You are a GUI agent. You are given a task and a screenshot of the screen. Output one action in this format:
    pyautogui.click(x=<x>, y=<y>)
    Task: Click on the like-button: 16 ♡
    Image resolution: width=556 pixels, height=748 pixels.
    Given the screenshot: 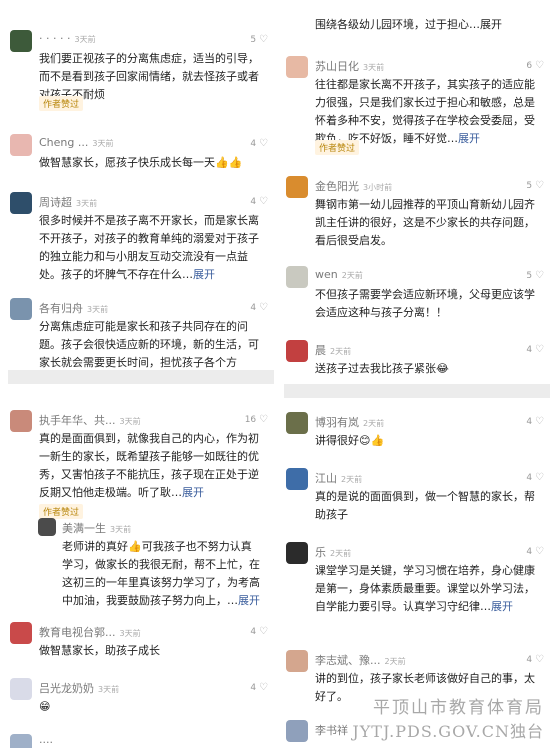 What is the action you would take?
    pyautogui.click(x=256, y=419)
    